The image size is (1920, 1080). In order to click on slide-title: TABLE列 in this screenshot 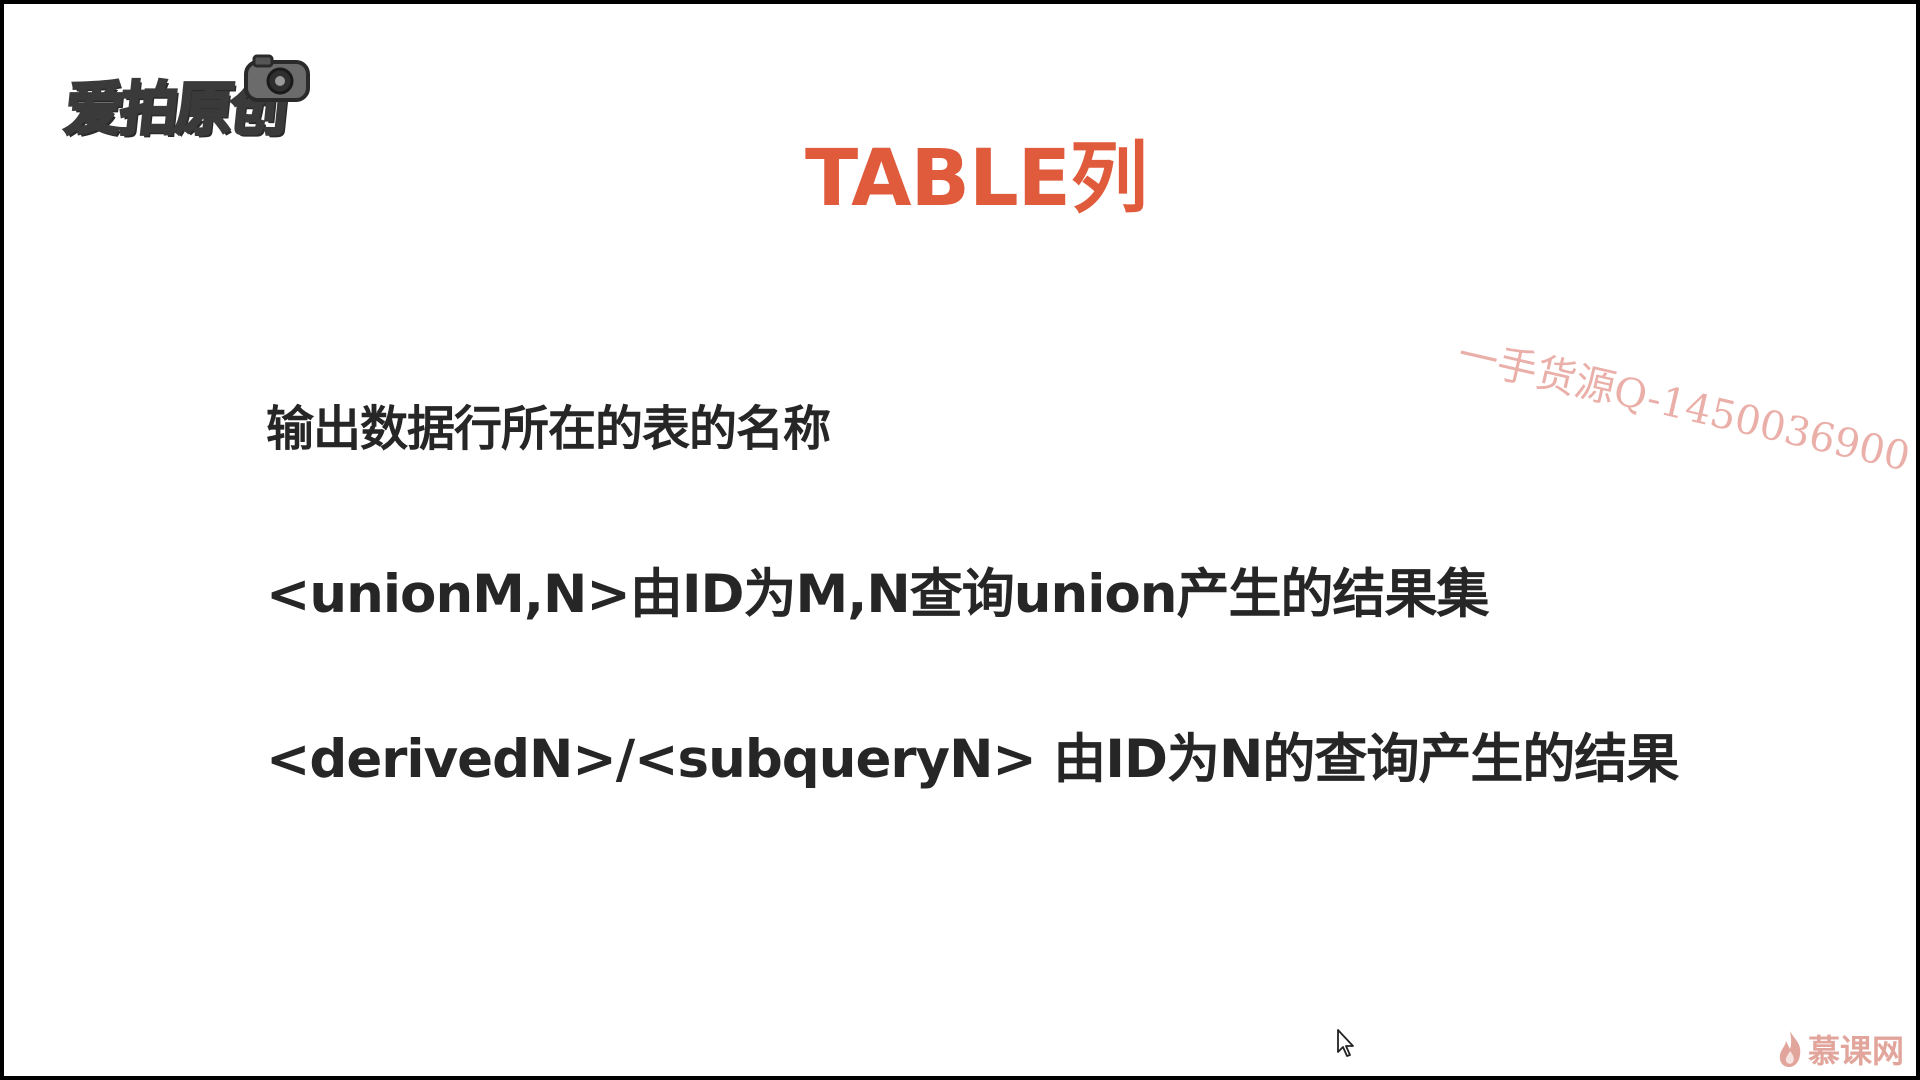, I will do `click(976, 179)`.